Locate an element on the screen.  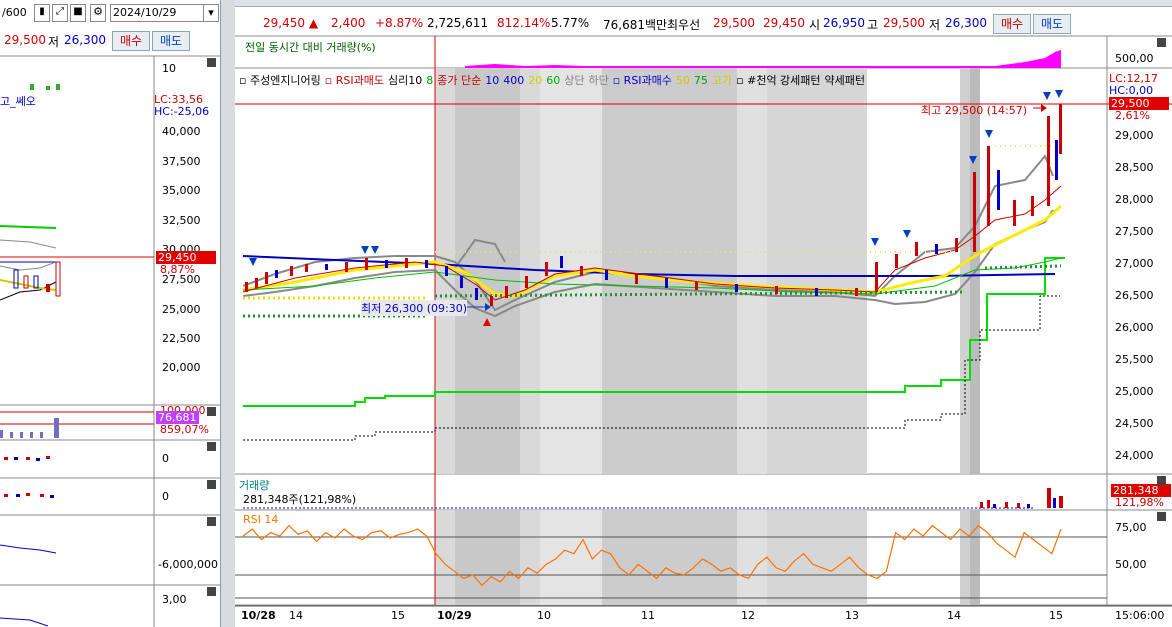
x-tick: 11 is located at coordinates (648, 615).